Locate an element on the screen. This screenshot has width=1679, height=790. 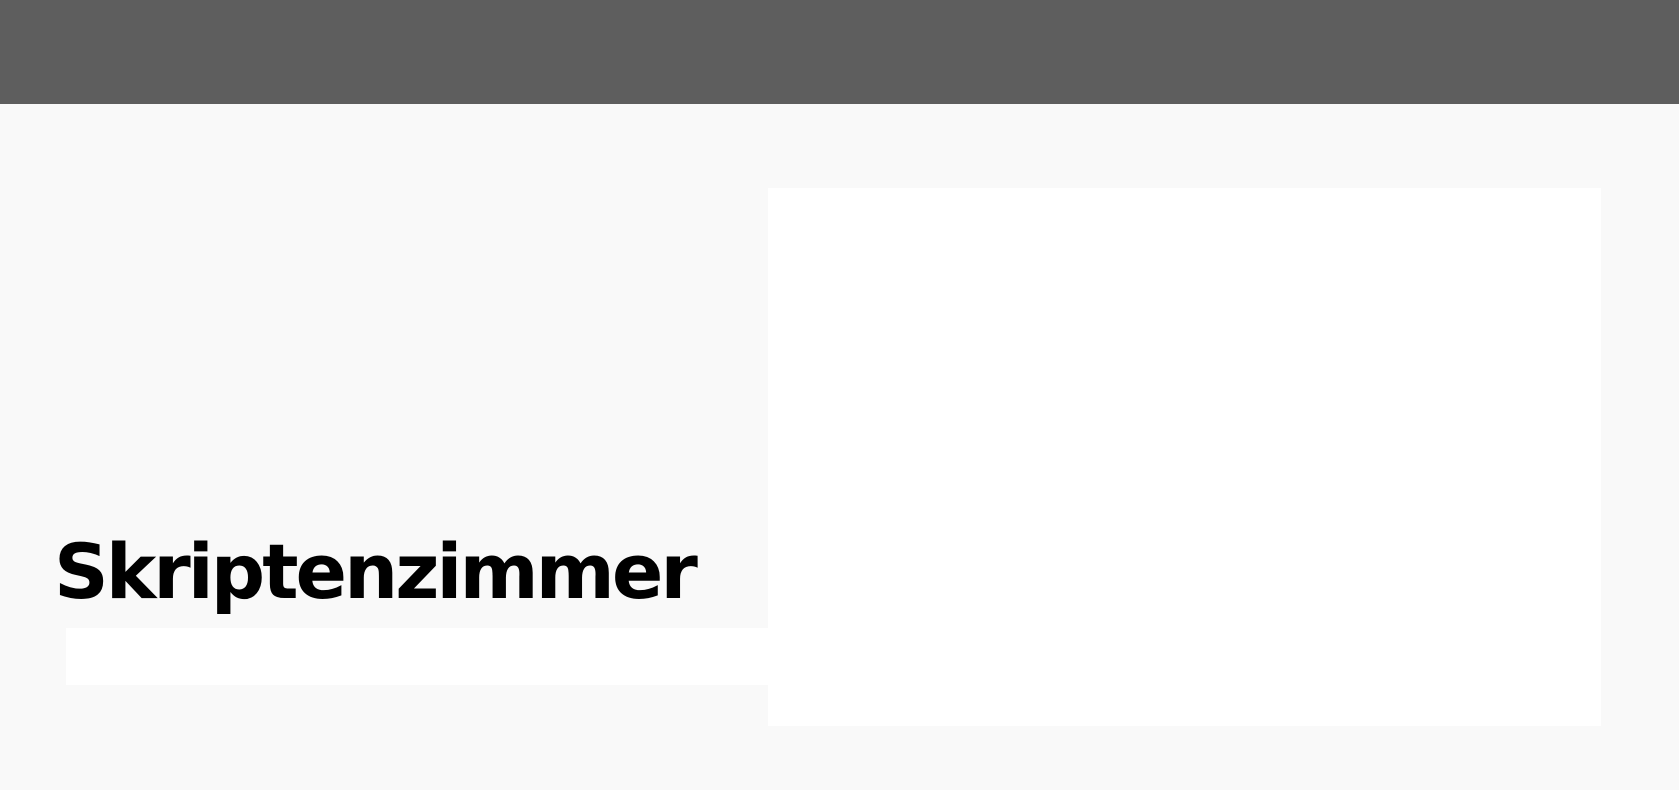
top-bar is located at coordinates (839, 52).